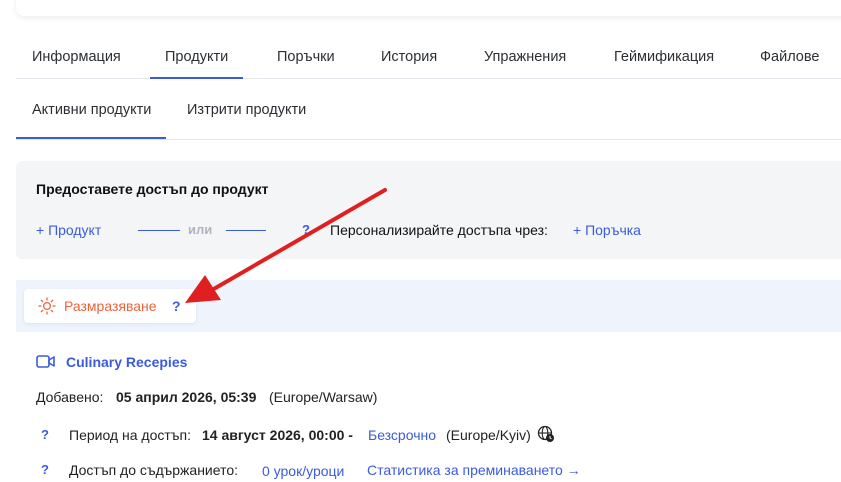 The image size is (841, 482). I want to click on content-help-icon: ?, so click(45, 469).